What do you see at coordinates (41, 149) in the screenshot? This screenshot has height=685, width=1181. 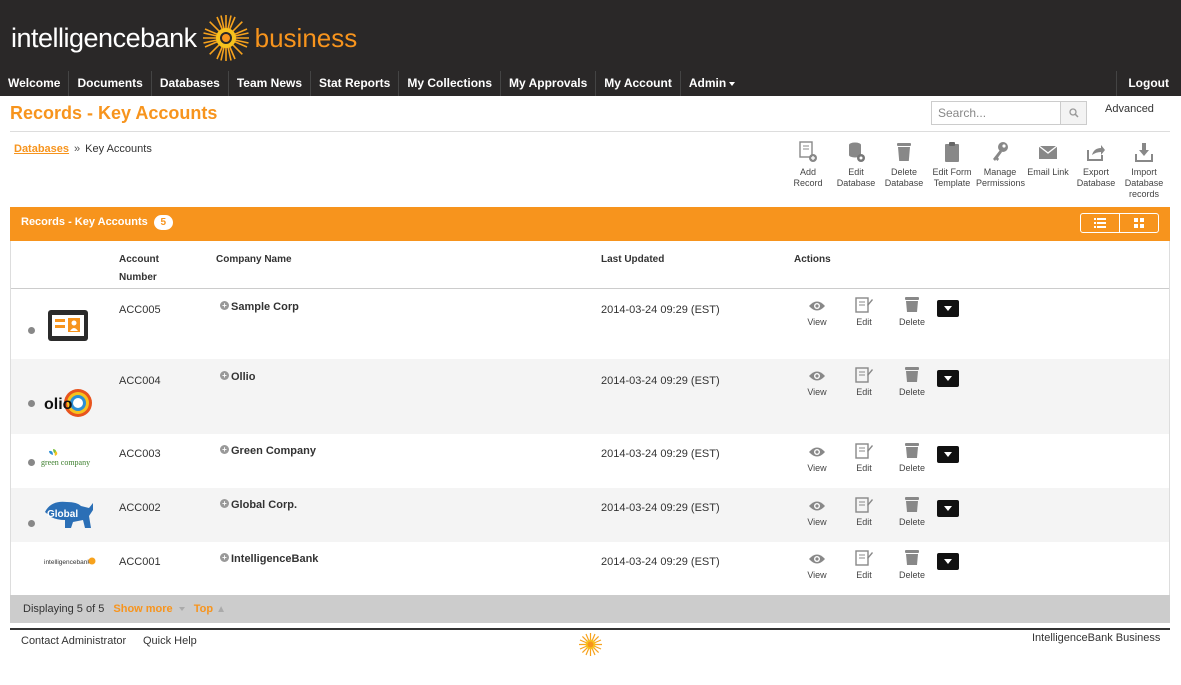 I see `breadcrumb-databases-link: Databases` at bounding box center [41, 149].